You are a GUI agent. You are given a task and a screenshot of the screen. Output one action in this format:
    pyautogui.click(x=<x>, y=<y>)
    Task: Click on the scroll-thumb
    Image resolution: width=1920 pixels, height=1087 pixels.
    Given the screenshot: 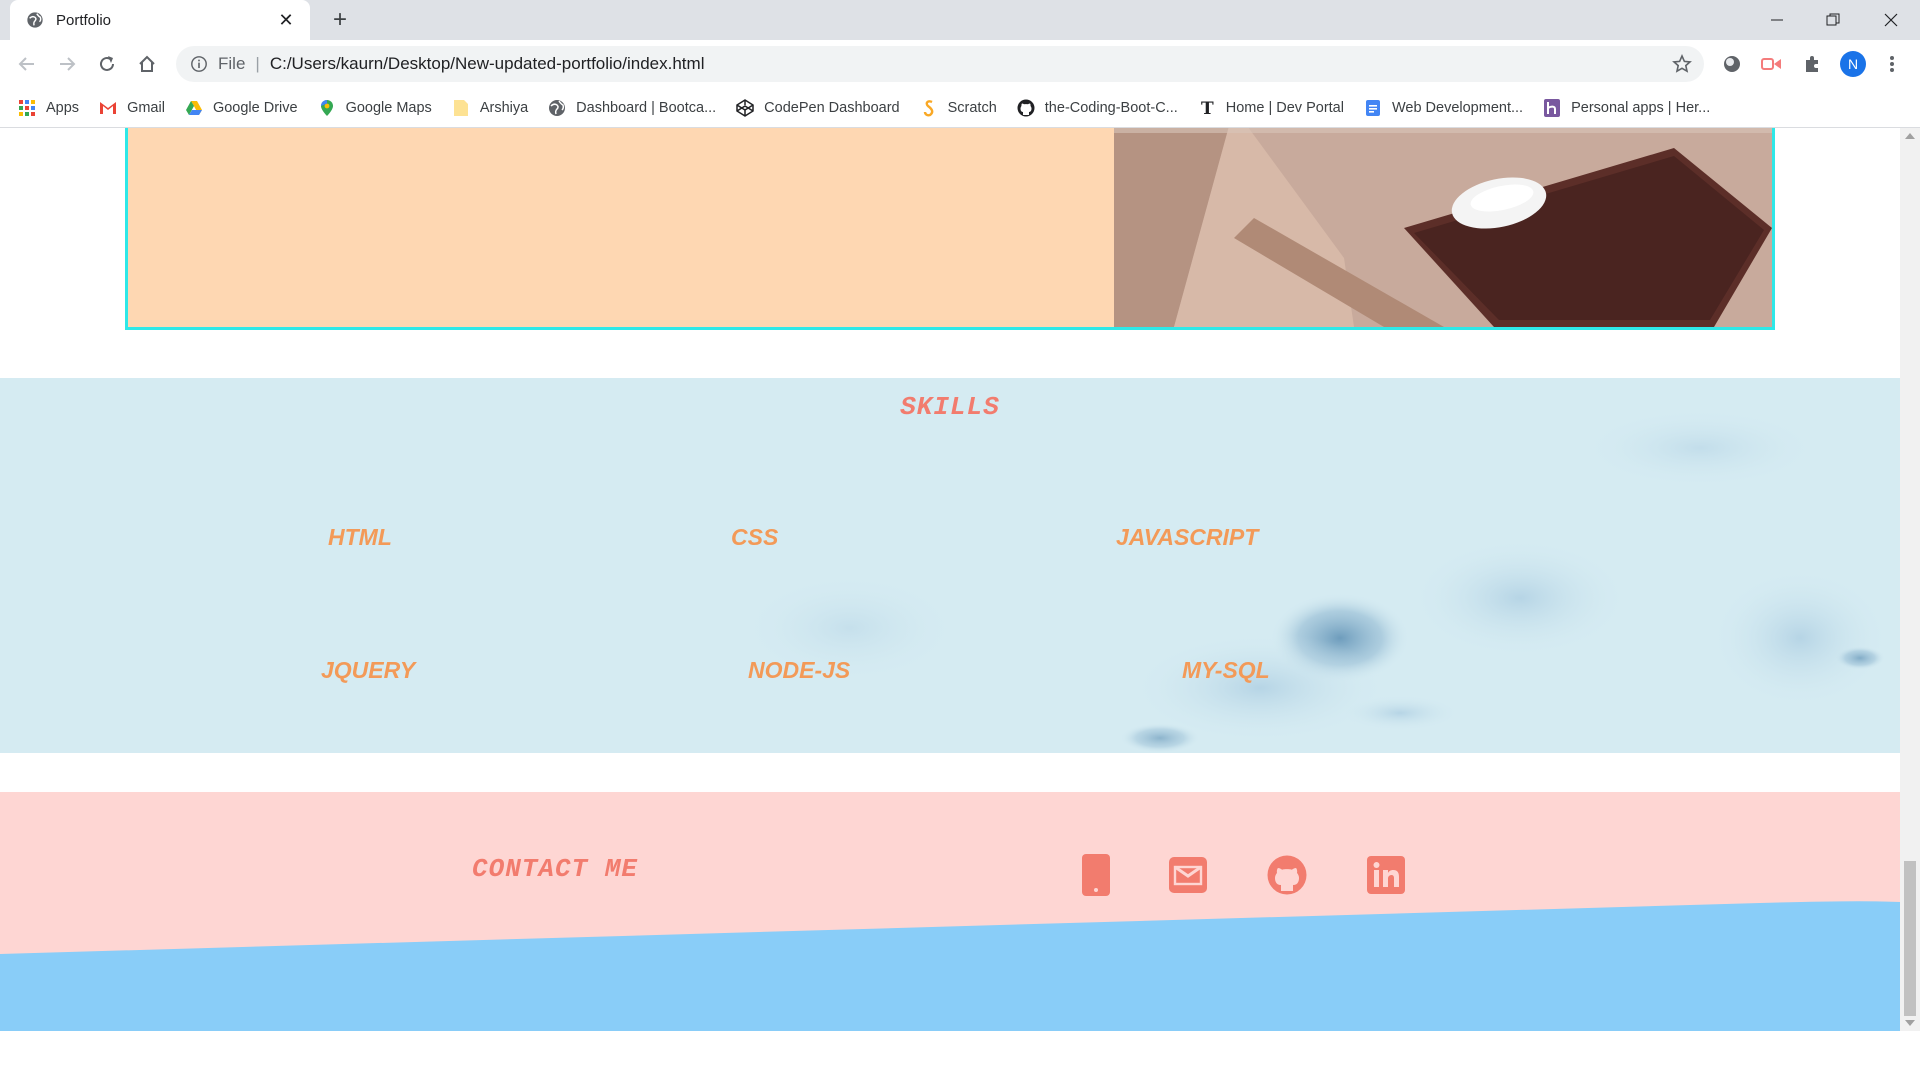 What is the action you would take?
    pyautogui.click(x=1910, y=938)
    